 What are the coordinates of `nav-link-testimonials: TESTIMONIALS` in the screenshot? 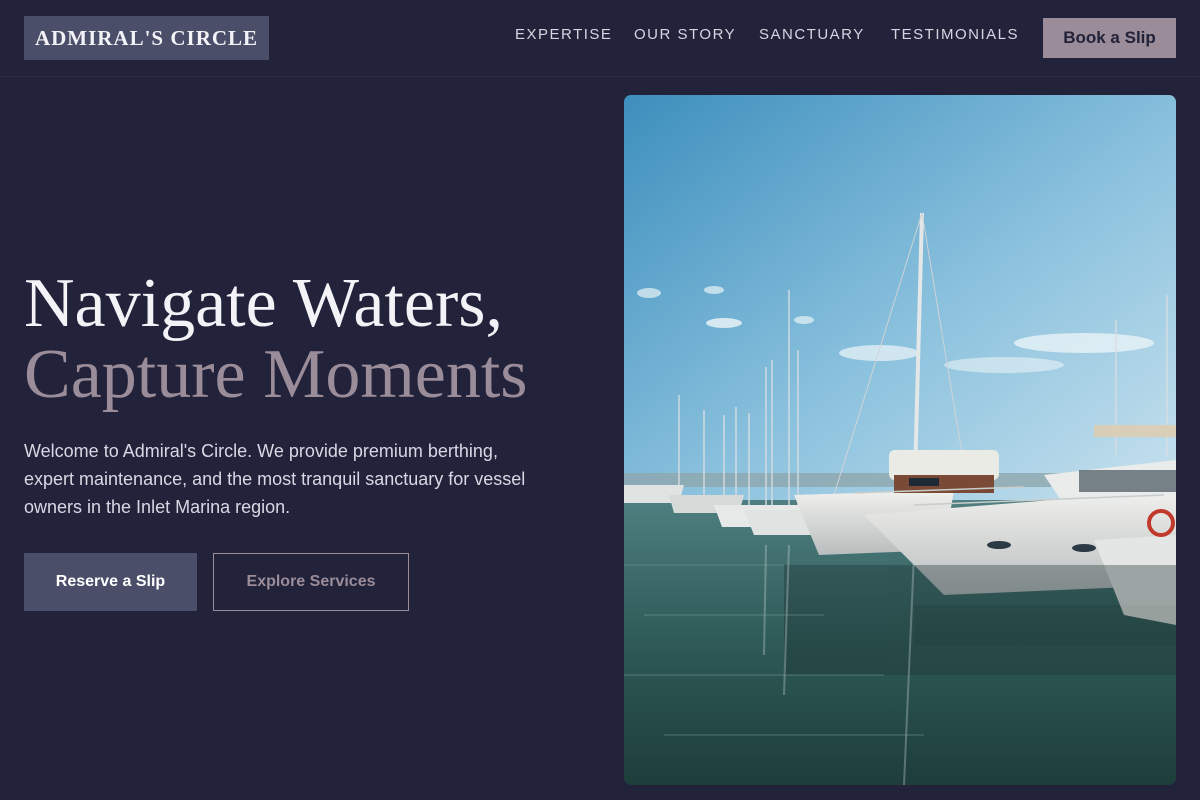 It's located at (955, 34).